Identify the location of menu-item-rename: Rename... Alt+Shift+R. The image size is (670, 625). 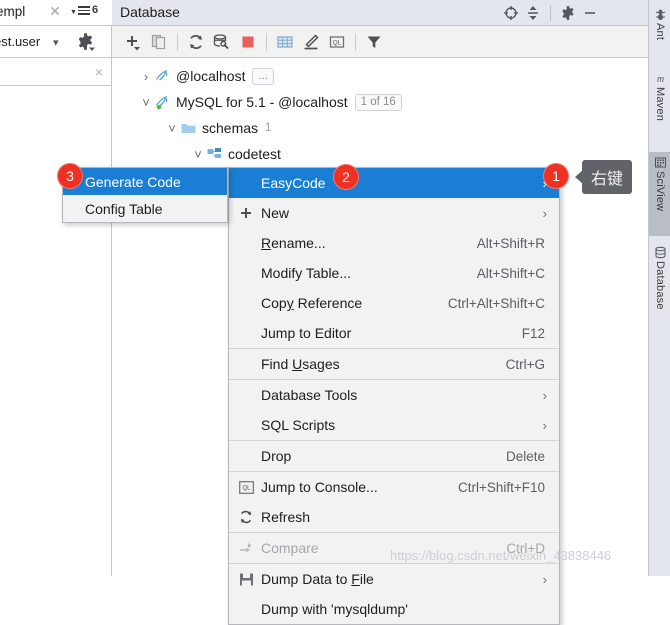
(394, 243).